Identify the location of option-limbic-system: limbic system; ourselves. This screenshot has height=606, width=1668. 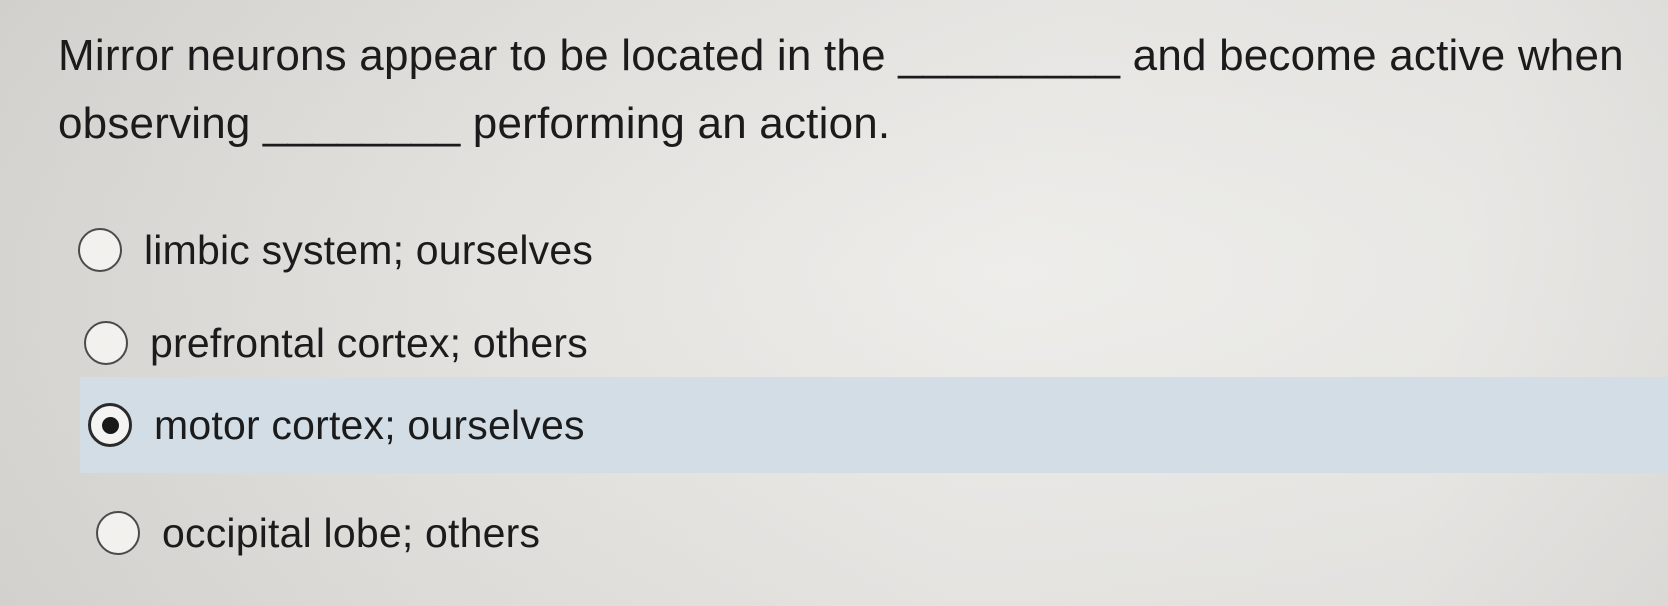
(458, 250).